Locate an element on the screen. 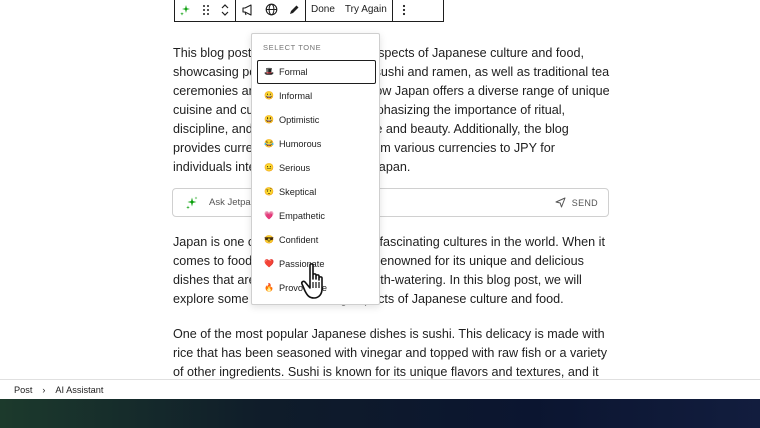 The height and width of the screenshot is (428, 760). tone-option-formal: 🎩 Formal is located at coordinates (316, 72).